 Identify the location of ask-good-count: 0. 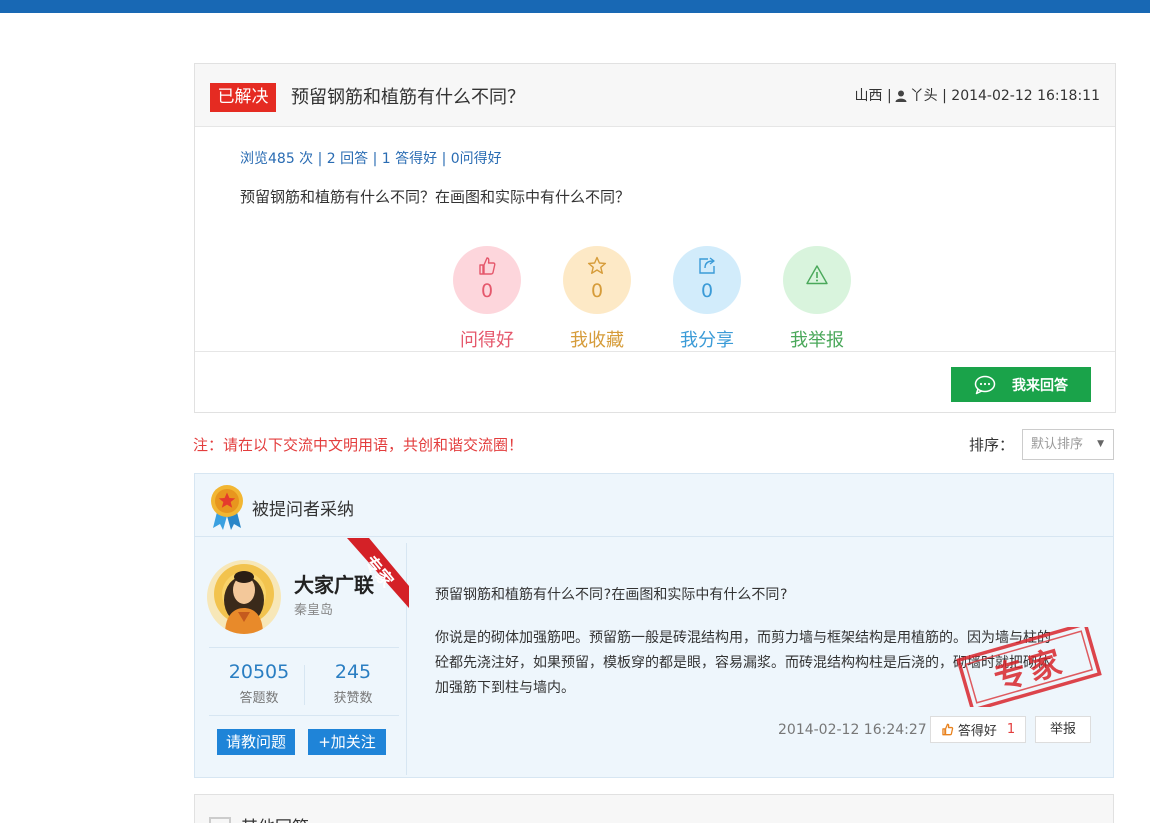
(487, 291).